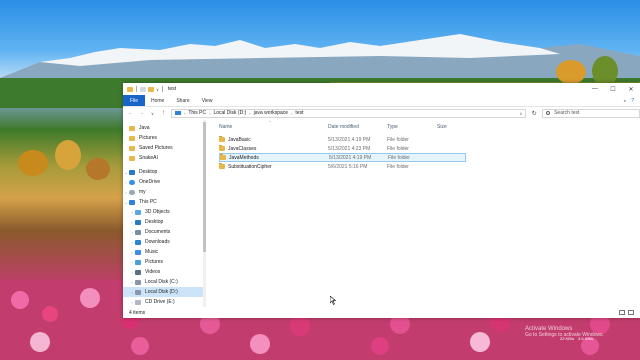  I want to click on customize-toolbar-icon: ∨, so click(157, 89).